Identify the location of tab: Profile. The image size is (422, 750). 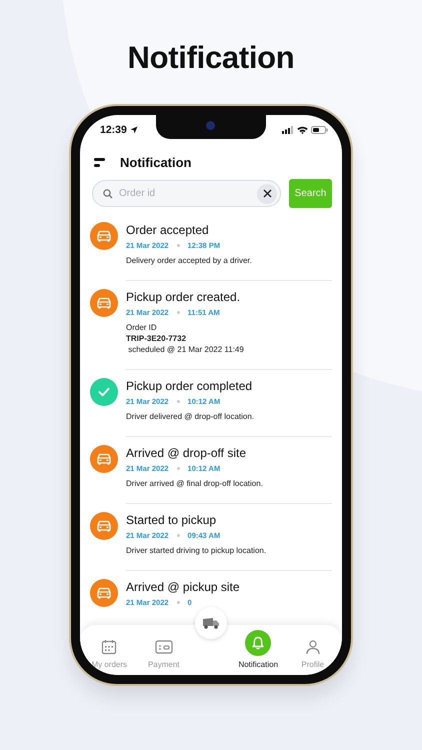
(313, 653).